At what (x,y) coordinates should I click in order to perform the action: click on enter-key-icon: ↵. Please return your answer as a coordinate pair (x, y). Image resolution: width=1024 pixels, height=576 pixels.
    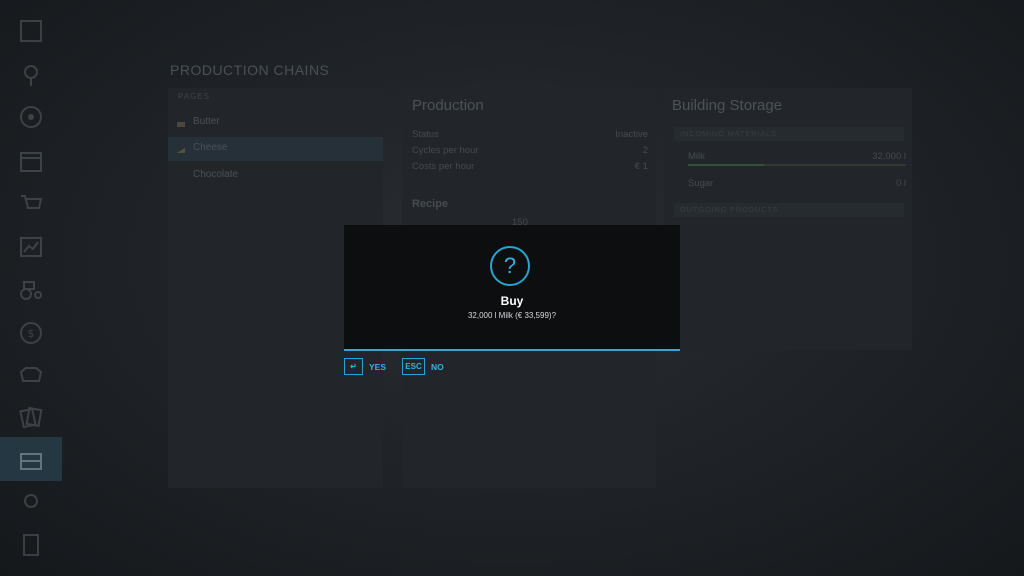
    Looking at the image, I should click on (353, 366).